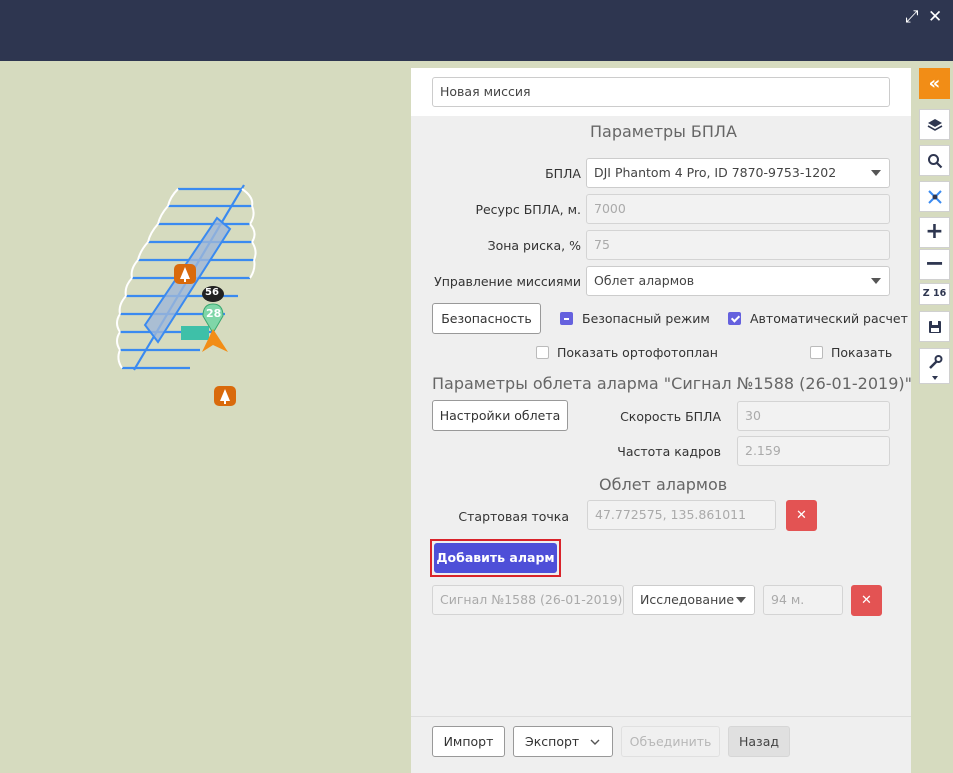 Image resolution: width=953 pixels, height=773 pixels. Describe the element at coordinates (212, 292) in the screenshot. I see `badge-56: 56` at that location.